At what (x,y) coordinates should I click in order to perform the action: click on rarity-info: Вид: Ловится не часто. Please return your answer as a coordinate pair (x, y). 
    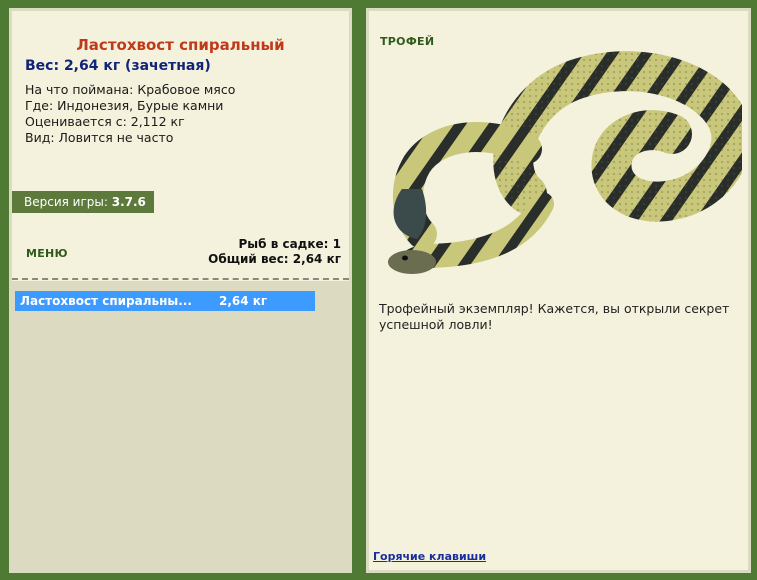
    Looking at the image, I should click on (99, 137).